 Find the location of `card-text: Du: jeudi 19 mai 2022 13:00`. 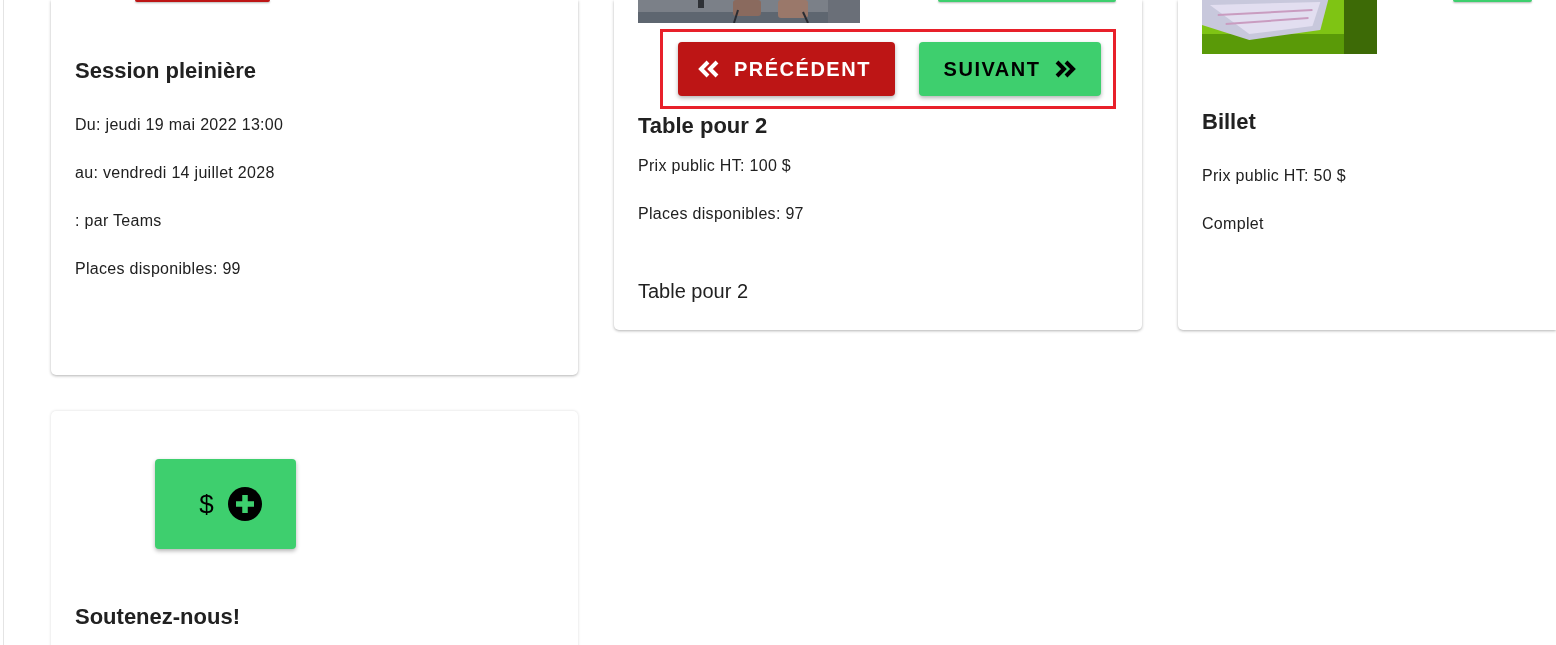

card-text: Du: jeudi 19 mai 2022 13:00 is located at coordinates (180, 125).